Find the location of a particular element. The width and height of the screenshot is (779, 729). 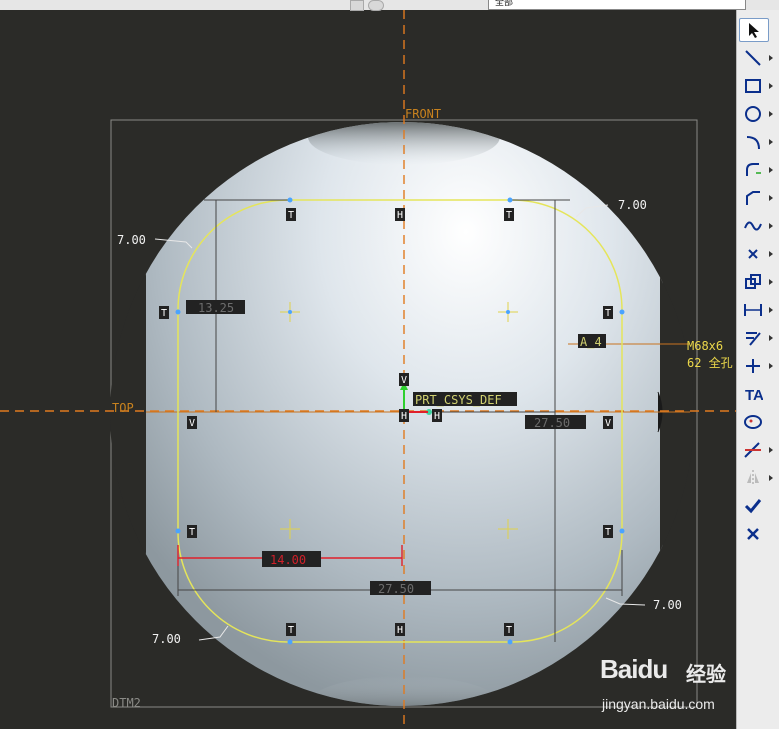

modify-icon is located at coordinates (753, 339).